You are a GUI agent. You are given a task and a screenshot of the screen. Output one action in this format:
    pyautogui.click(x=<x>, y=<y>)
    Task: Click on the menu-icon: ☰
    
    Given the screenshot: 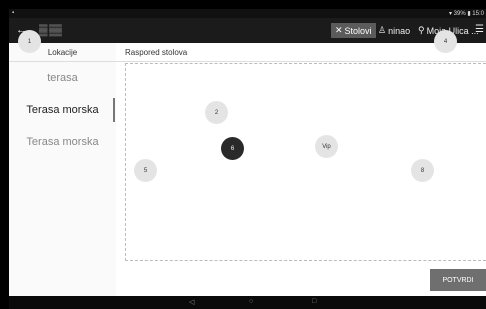 What is the action you would take?
    pyautogui.click(x=479, y=29)
    